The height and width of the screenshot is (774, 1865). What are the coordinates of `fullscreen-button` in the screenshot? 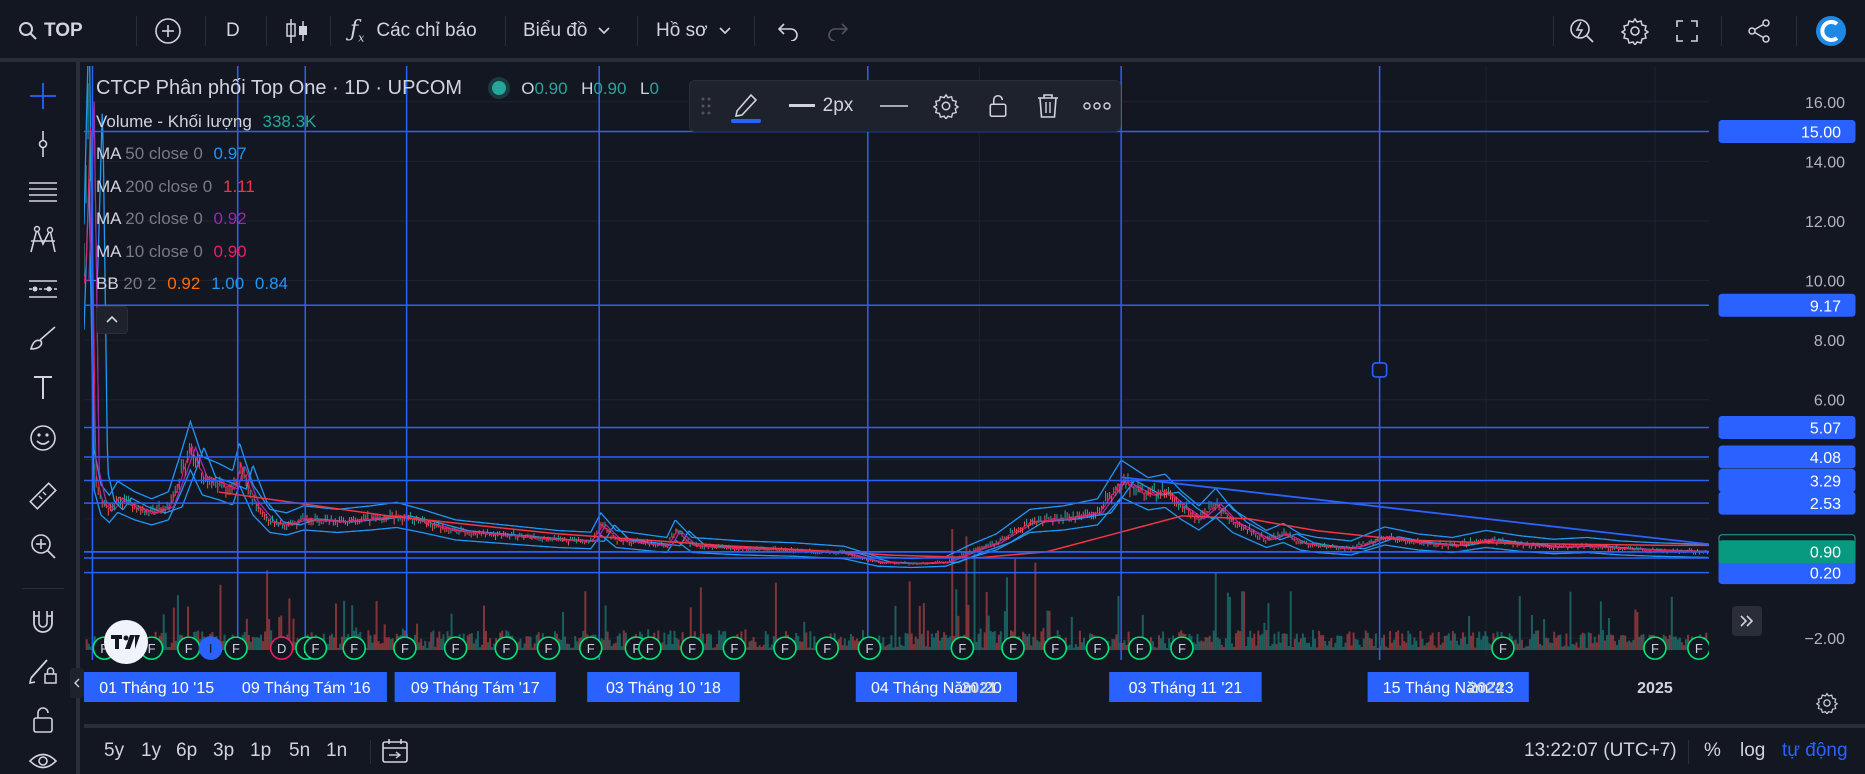 It's located at (1687, 31).